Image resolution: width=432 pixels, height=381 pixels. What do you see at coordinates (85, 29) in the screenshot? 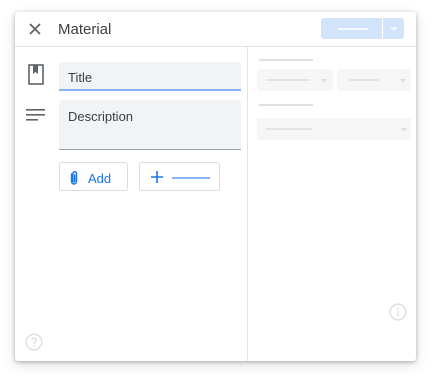
I see `dialog-title: Material` at bounding box center [85, 29].